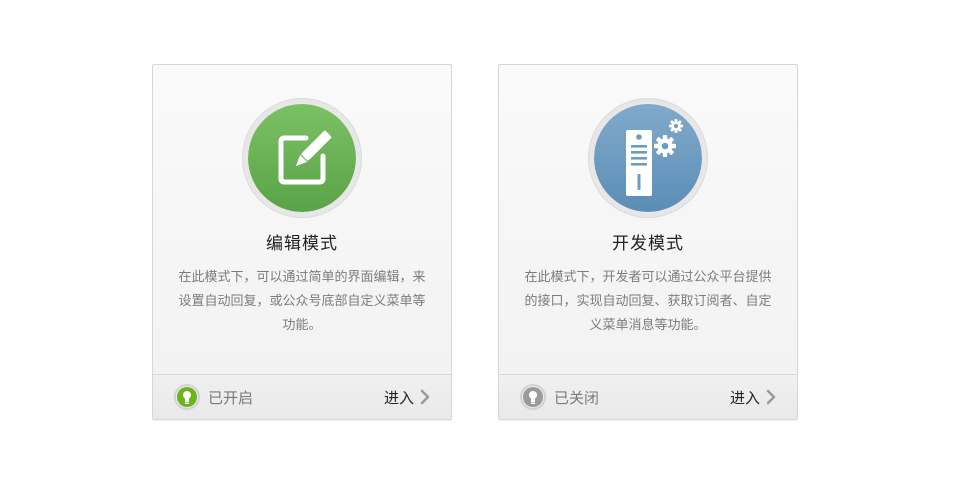 The height and width of the screenshot is (503, 955). Describe the element at coordinates (648, 396) in the screenshot. I see `card-footer: 已关闭 进入` at that location.